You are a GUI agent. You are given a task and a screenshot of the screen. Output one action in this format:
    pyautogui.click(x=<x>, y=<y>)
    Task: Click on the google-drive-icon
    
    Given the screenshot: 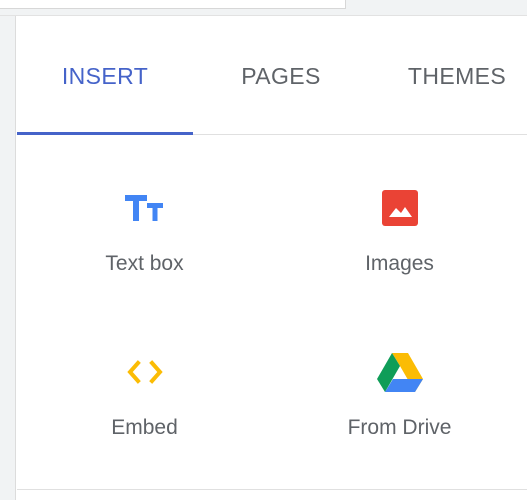 What is the action you would take?
    pyautogui.click(x=400, y=372)
    